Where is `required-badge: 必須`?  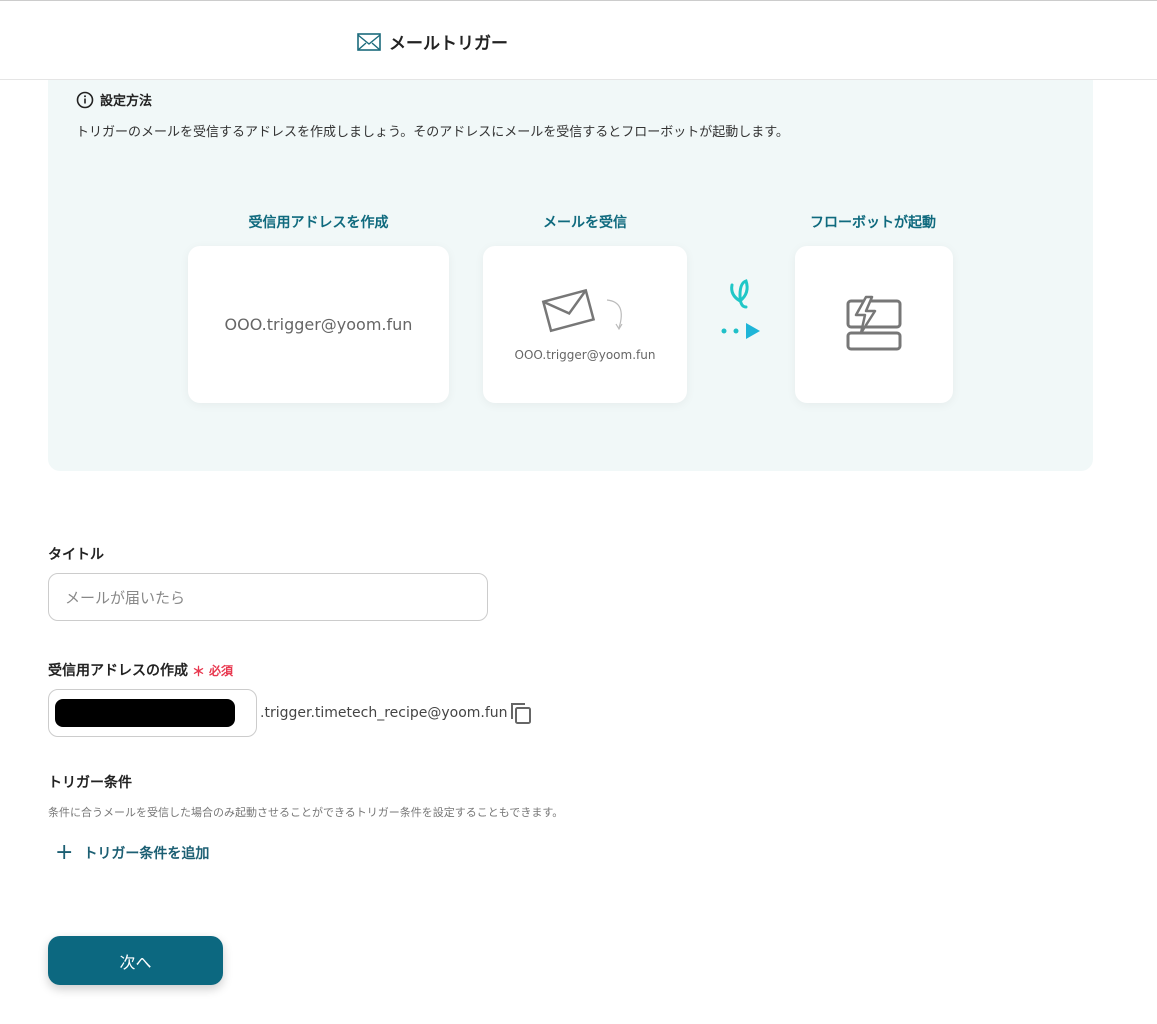
required-badge: 必須 is located at coordinates (221, 670).